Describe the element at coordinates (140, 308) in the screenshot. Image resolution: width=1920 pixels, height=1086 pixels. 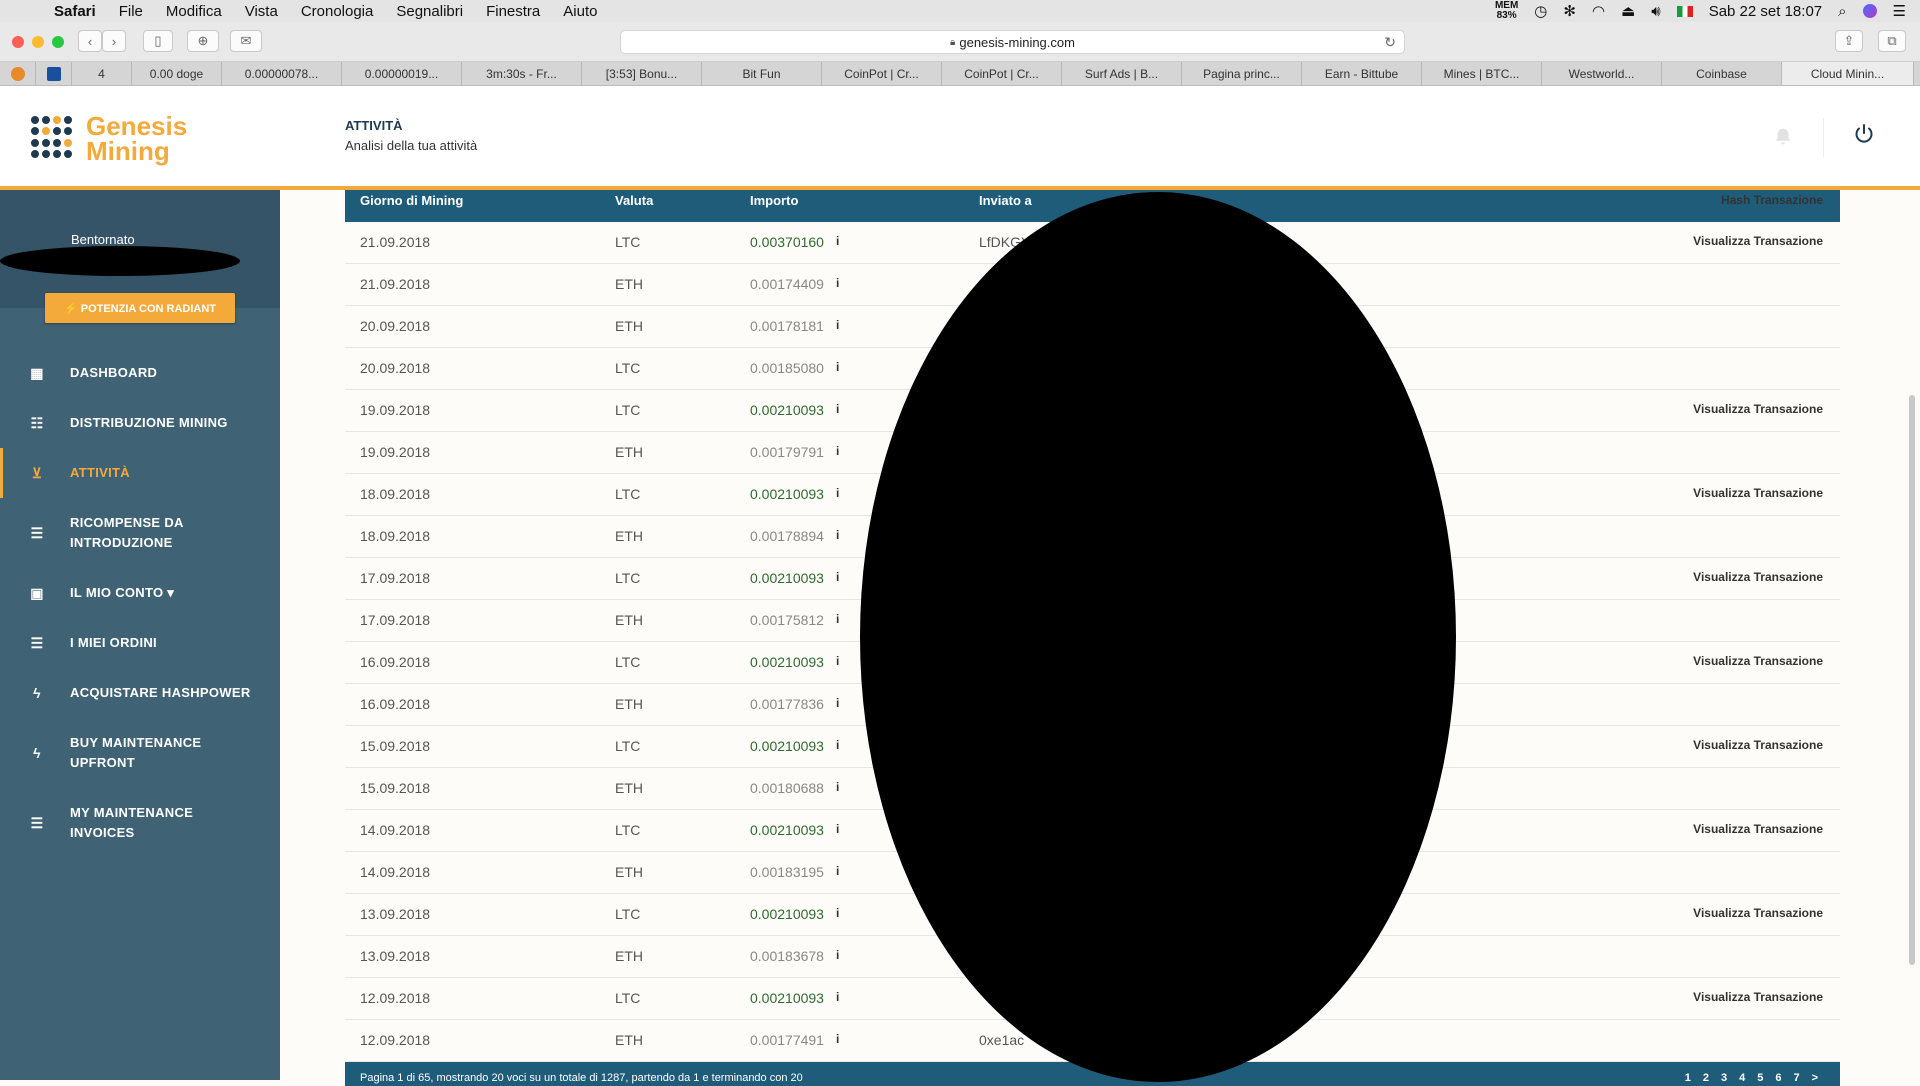
I see `radiant-boost-button: ⚡ POTENZIA CON RADIANT` at that location.